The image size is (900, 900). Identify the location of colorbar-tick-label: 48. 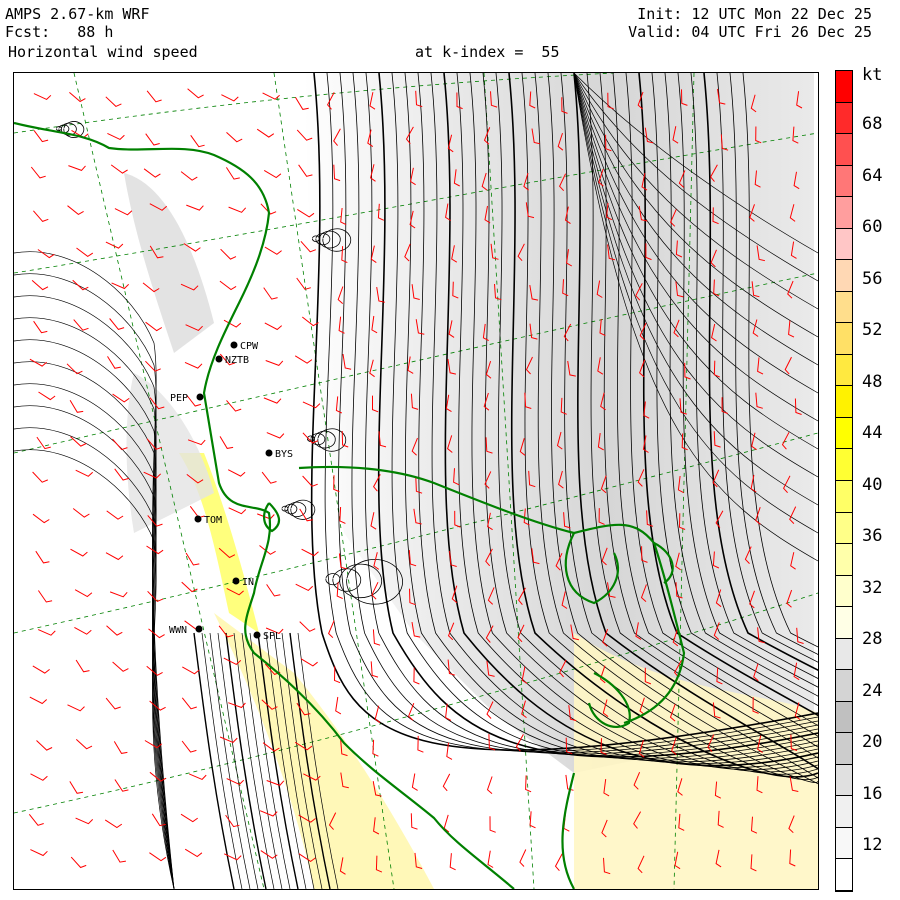
(872, 381).